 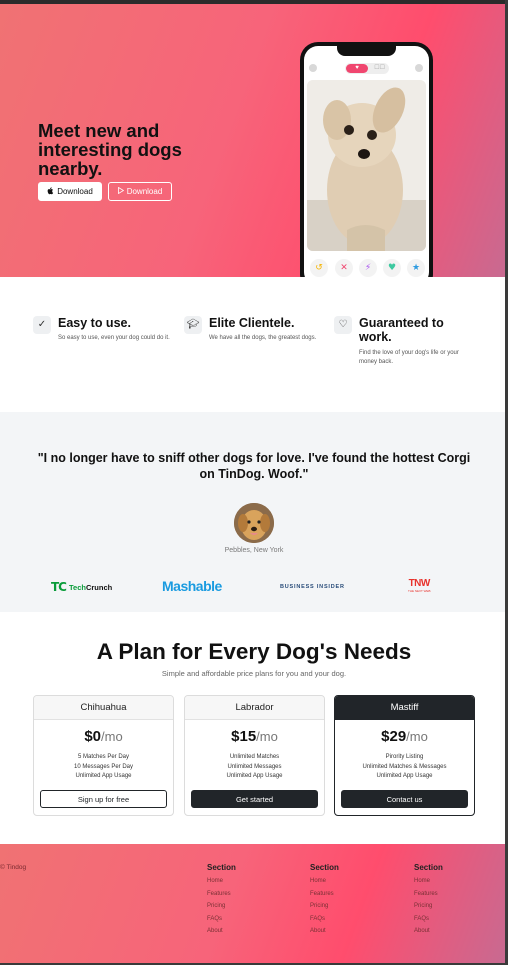 I want to click on tnw-logo: TNW THE NEXT WEB, so click(x=419, y=586).